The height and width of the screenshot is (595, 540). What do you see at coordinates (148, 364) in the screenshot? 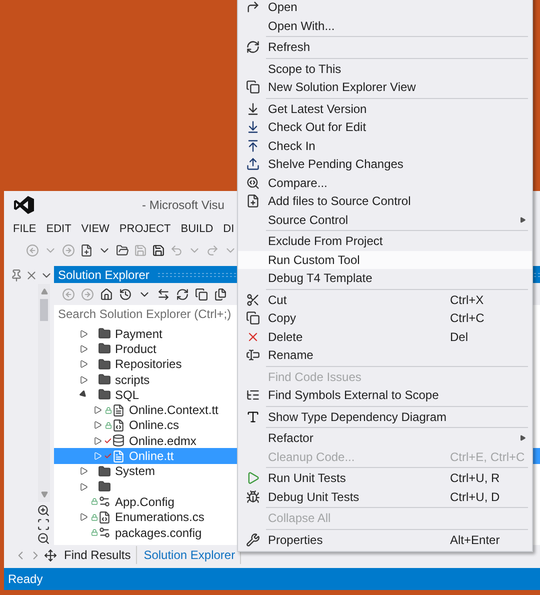
I see `item-label: Repositories` at bounding box center [148, 364].